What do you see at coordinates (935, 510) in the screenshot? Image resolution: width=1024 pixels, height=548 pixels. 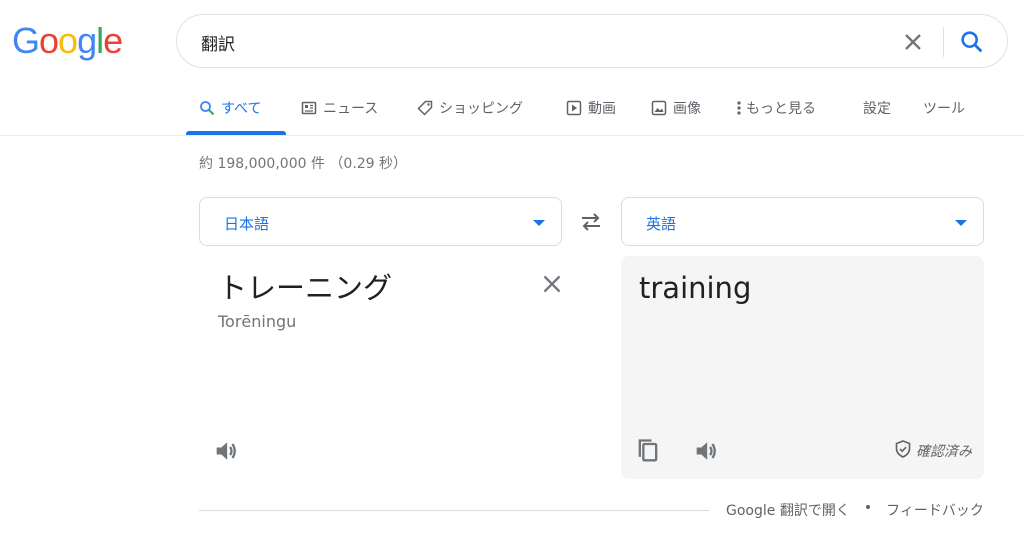 I see `feedback-link: フィードバック` at bounding box center [935, 510].